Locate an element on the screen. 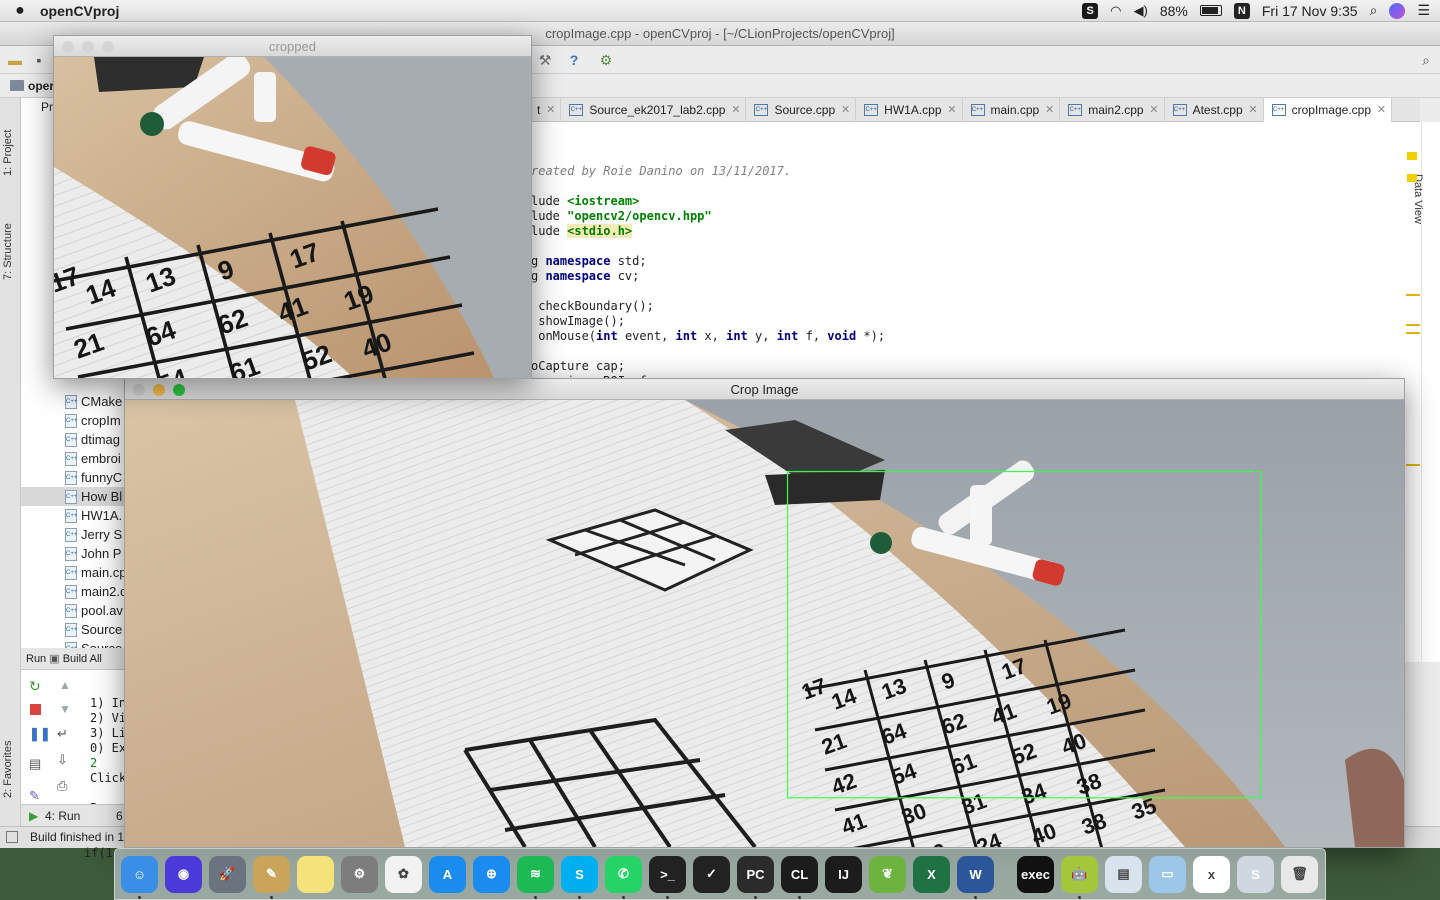  dock-whatsapp-icon: ✆ is located at coordinates (623, 877).